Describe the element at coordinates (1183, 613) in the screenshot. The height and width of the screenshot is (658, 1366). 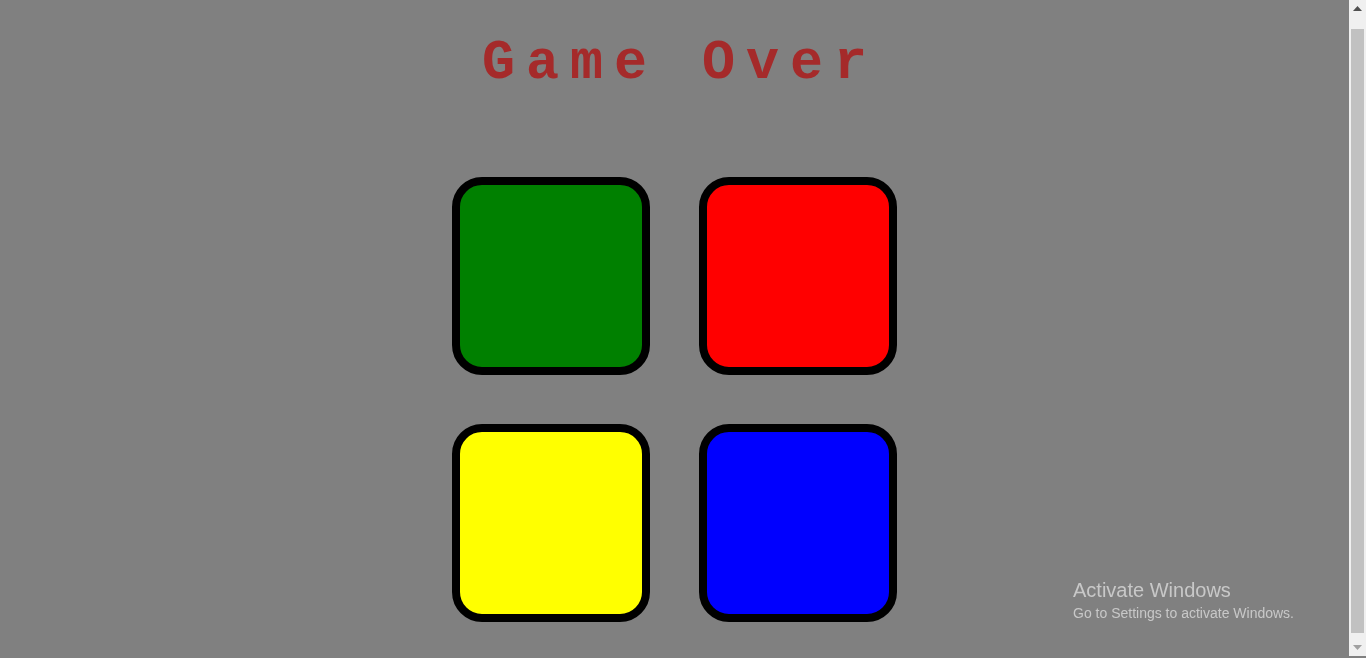
I see `activation-message: Go to Settings to activate Windows.` at that location.